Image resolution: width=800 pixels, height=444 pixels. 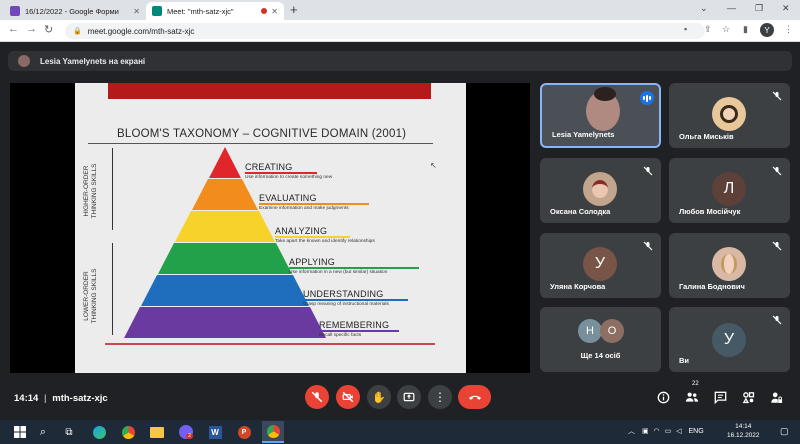 What do you see at coordinates (731, 8) in the screenshot?
I see `minimize-button: —` at bounding box center [731, 8].